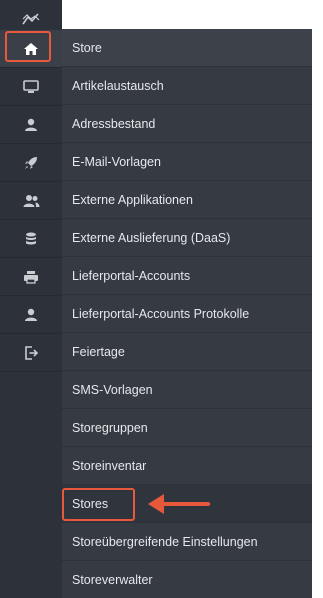  I want to click on menu-item-externe-applikationen: Externe Applikationen, so click(187, 200).